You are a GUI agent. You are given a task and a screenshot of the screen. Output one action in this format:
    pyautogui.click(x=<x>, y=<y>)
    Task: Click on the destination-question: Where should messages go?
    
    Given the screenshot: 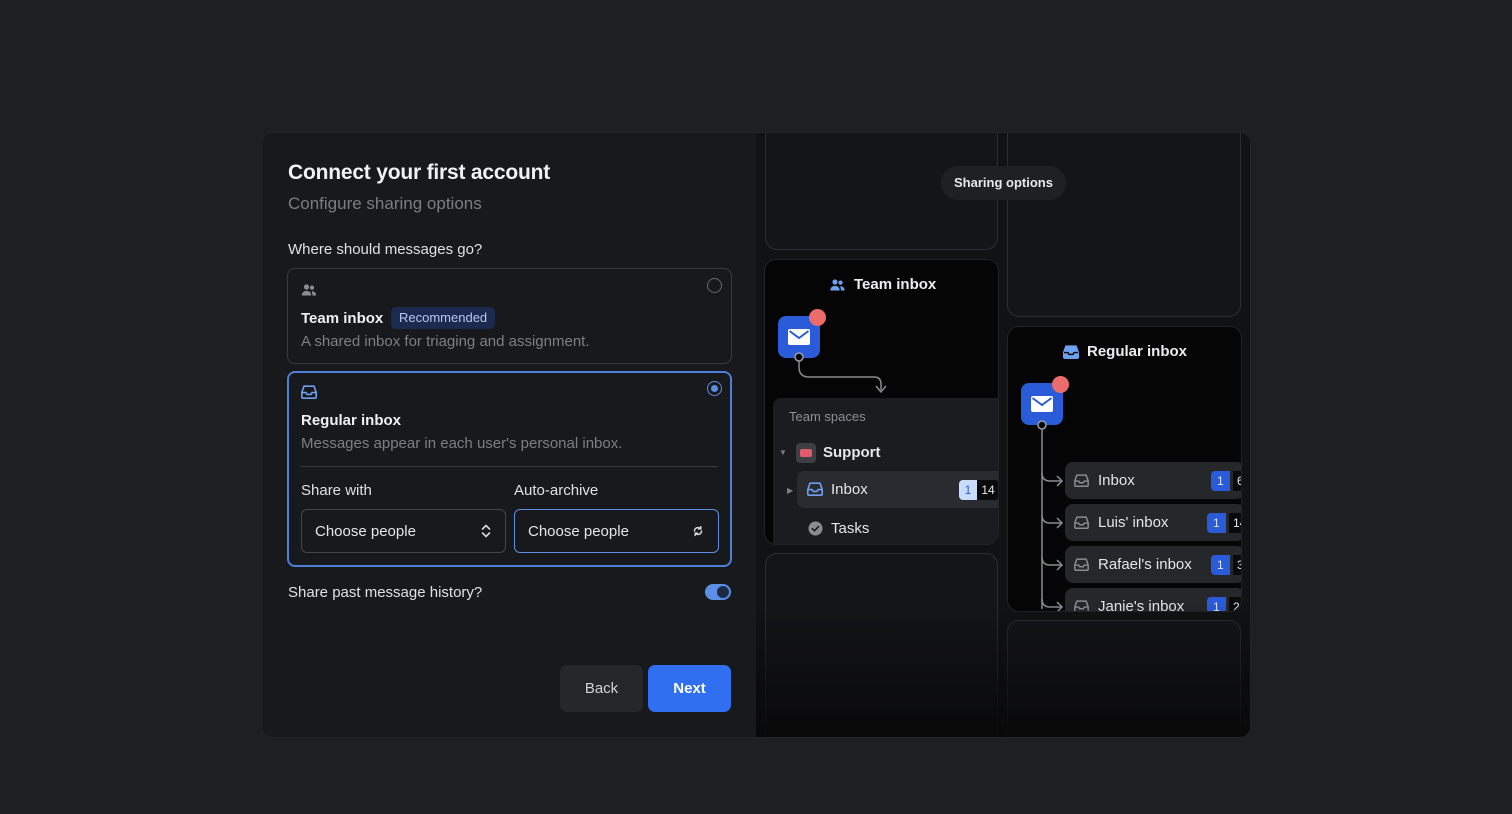 What is the action you would take?
    pyautogui.click(x=385, y=249)
    